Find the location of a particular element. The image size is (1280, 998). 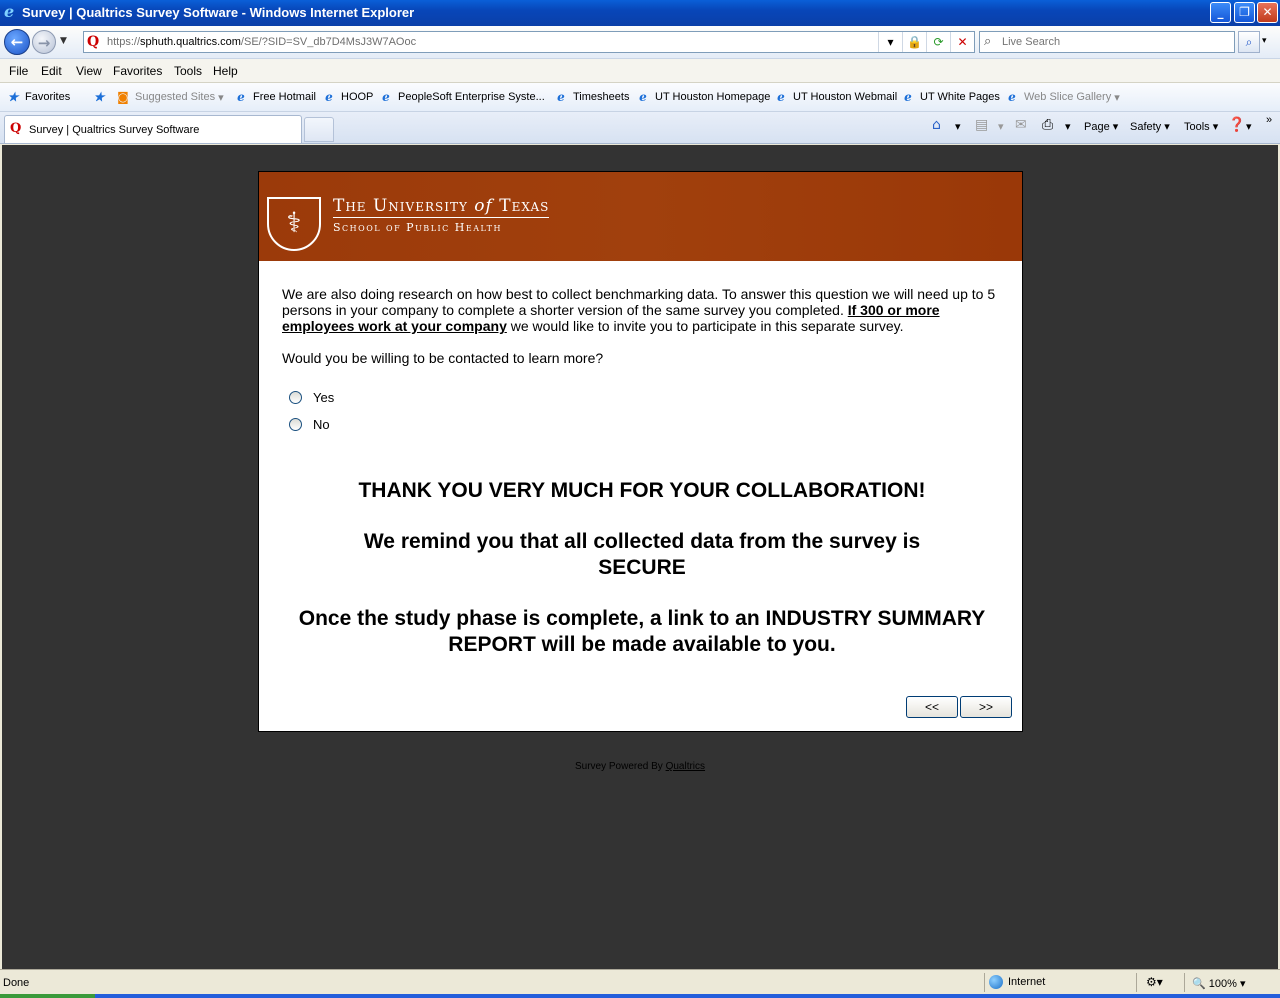

search-go-button: ⌕ is located at coordinates (1249, 42).